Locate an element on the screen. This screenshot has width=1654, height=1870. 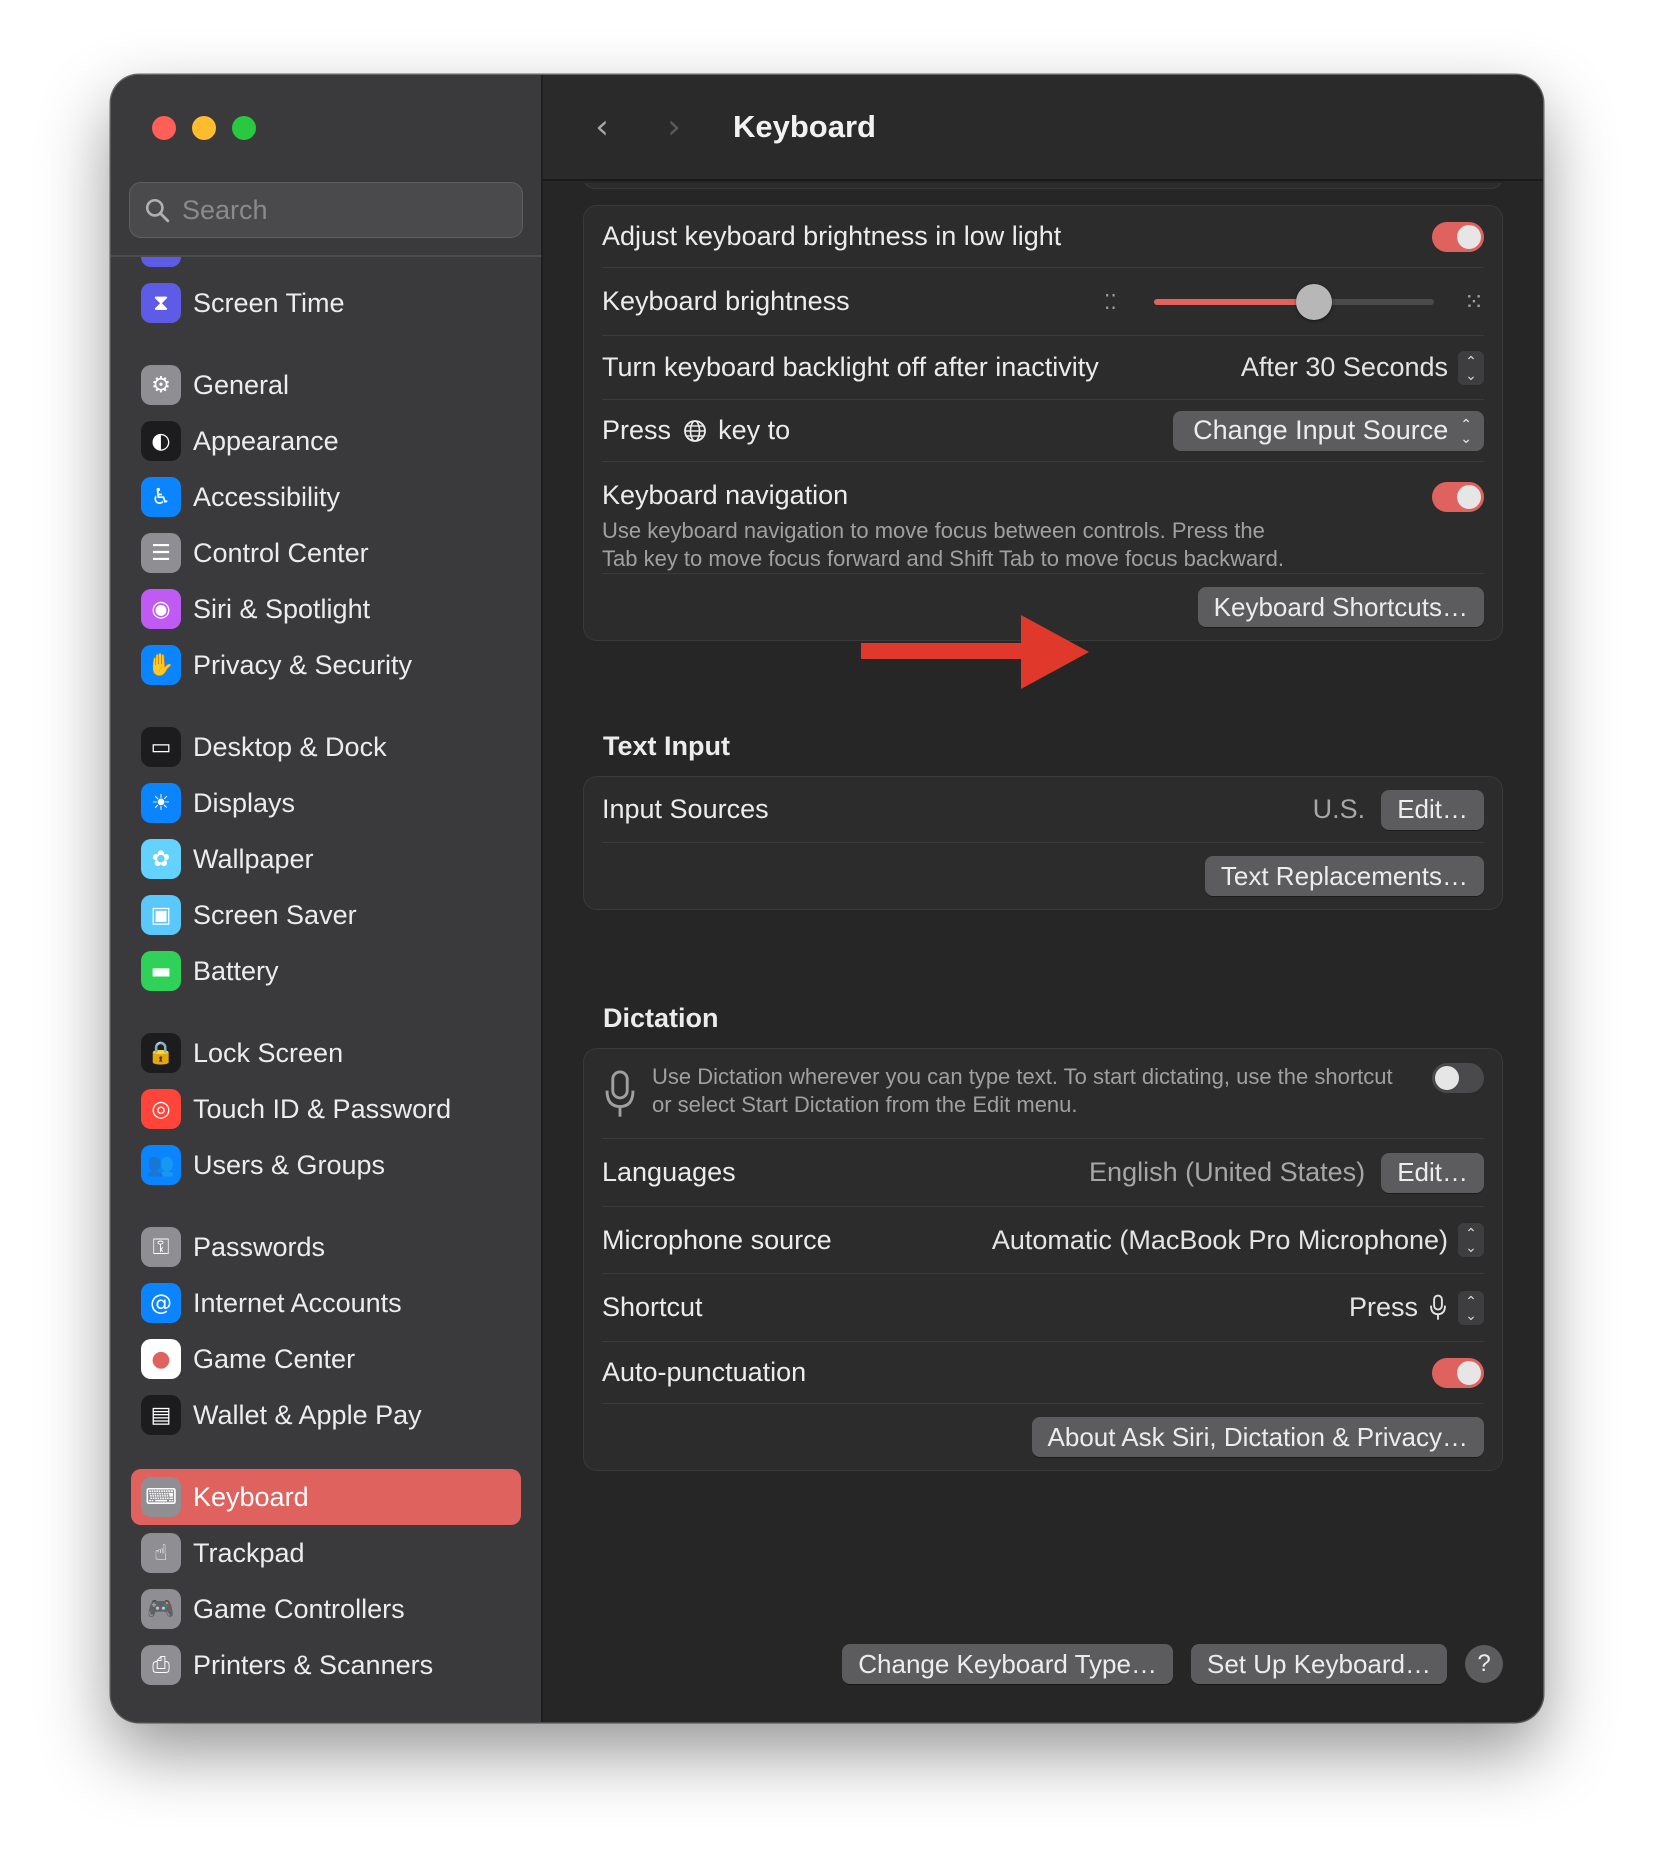
zoom-button is located at coordinates (244, 128).